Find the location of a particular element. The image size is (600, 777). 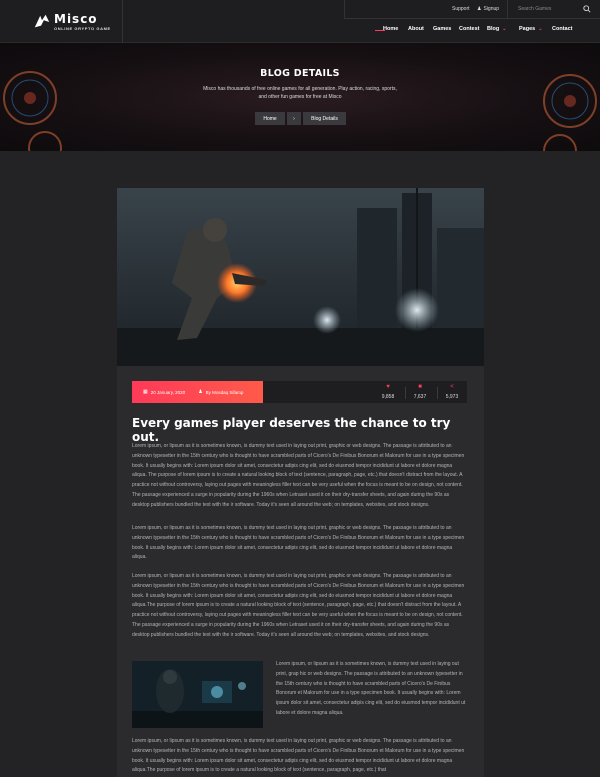

brand-name: Misco is located at coordinates (76, 18).